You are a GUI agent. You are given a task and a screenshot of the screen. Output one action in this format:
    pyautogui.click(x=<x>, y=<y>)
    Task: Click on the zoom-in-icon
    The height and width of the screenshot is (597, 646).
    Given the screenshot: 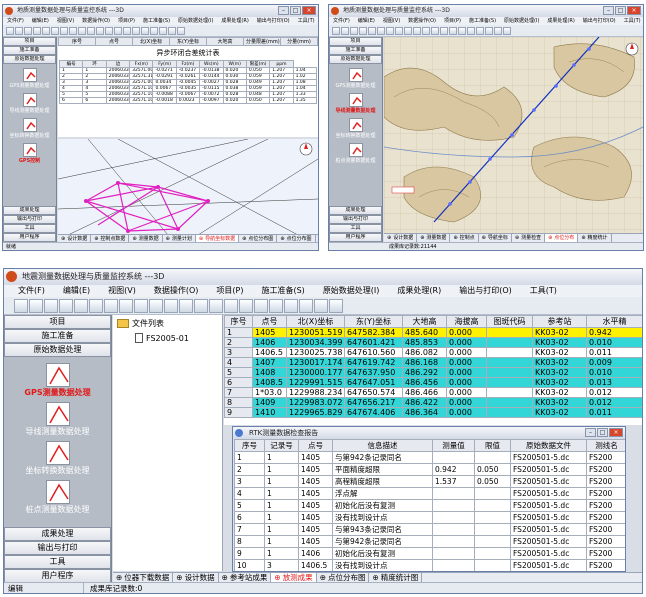 What is the action you would take?
    pyautogui.click(x=145, y=30)
    